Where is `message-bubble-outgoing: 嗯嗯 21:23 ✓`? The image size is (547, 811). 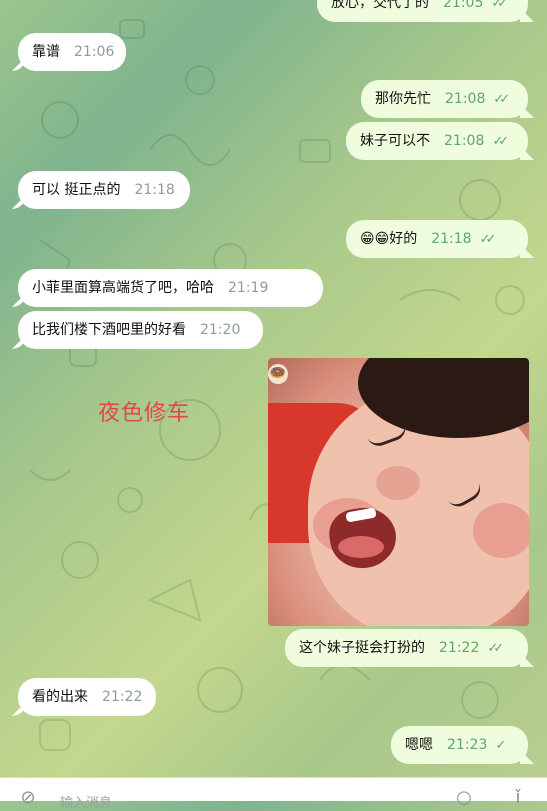
message-bubble-outgoing: 嗯嗯 21:23 ✓ is located at coordinates (459, 745).